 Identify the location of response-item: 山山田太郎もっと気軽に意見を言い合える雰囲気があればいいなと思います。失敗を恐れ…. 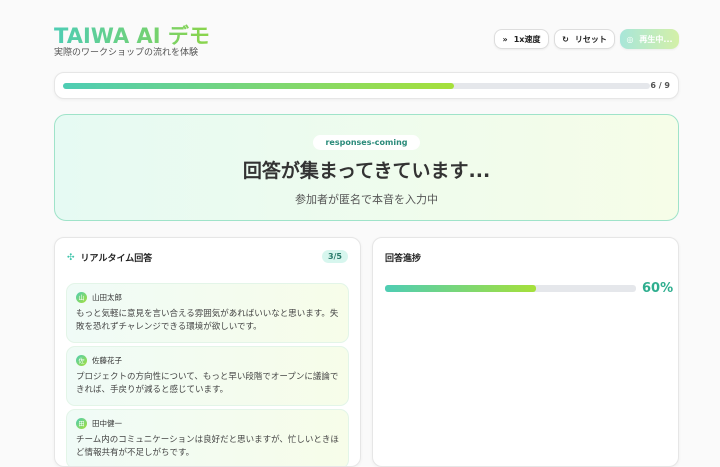
(207, 313).